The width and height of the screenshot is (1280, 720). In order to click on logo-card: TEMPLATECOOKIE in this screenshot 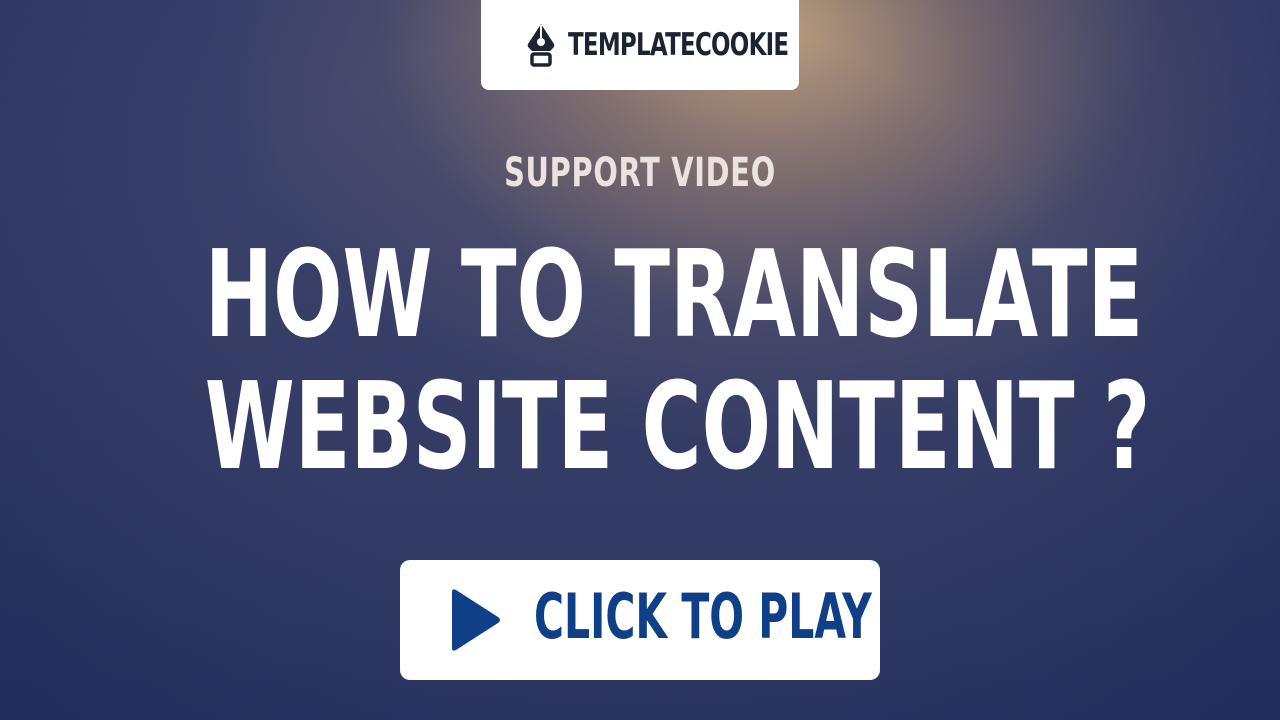, I will do `click(640, 45)`.